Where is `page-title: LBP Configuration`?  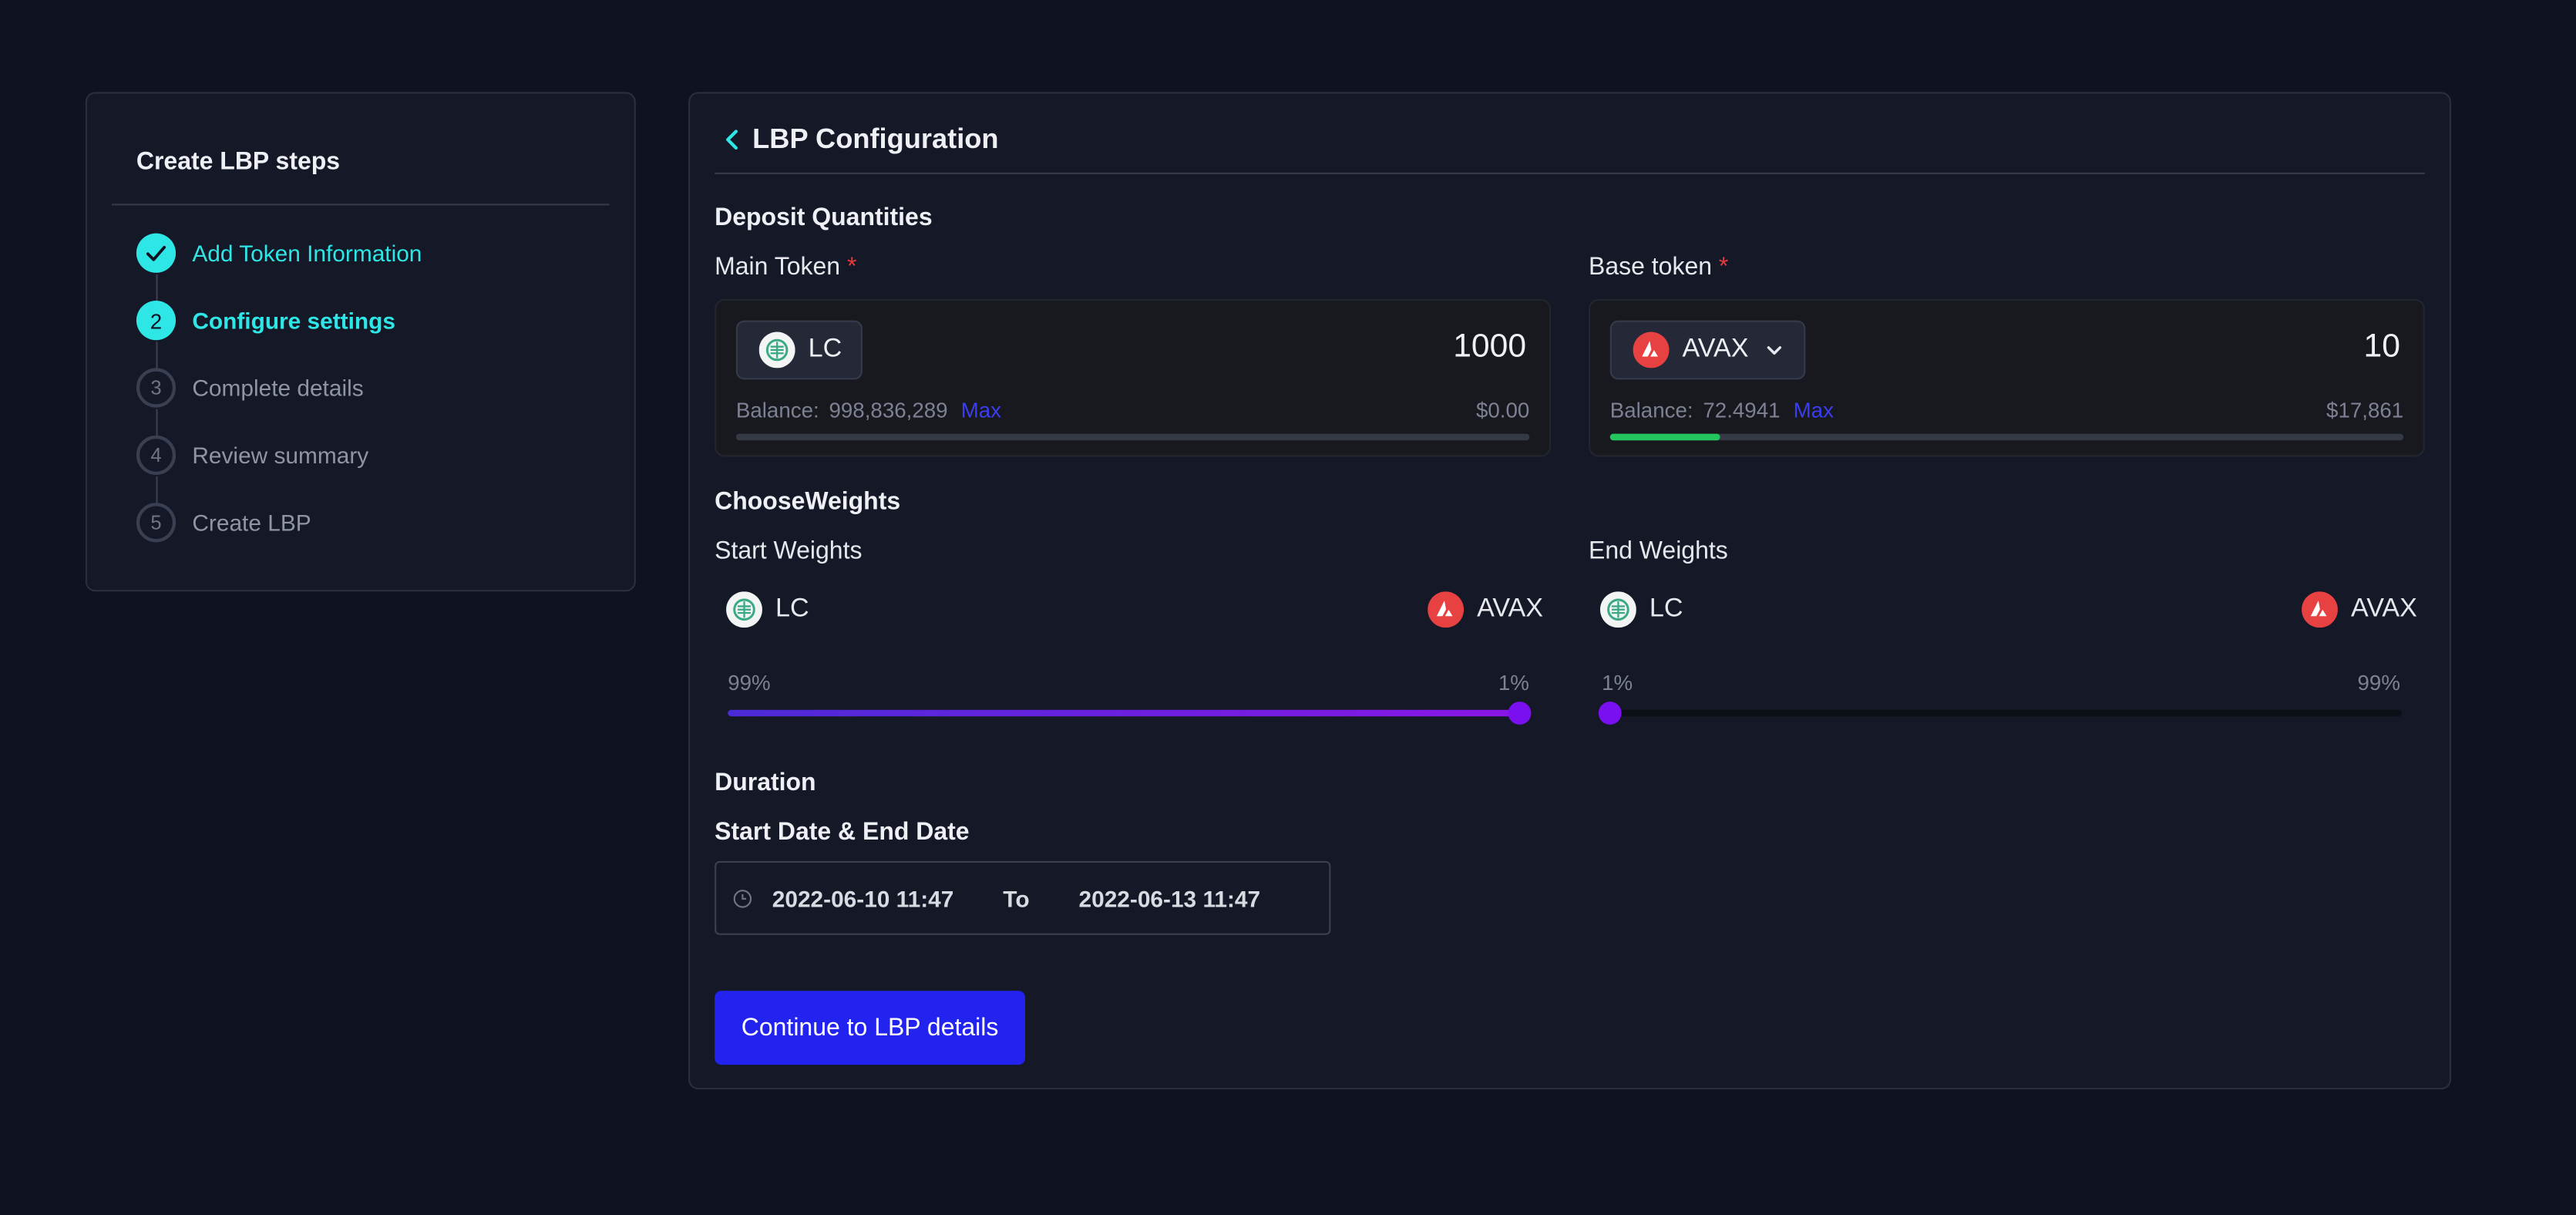
page-title: LBP Configuration is located at coordinates (875, 139).